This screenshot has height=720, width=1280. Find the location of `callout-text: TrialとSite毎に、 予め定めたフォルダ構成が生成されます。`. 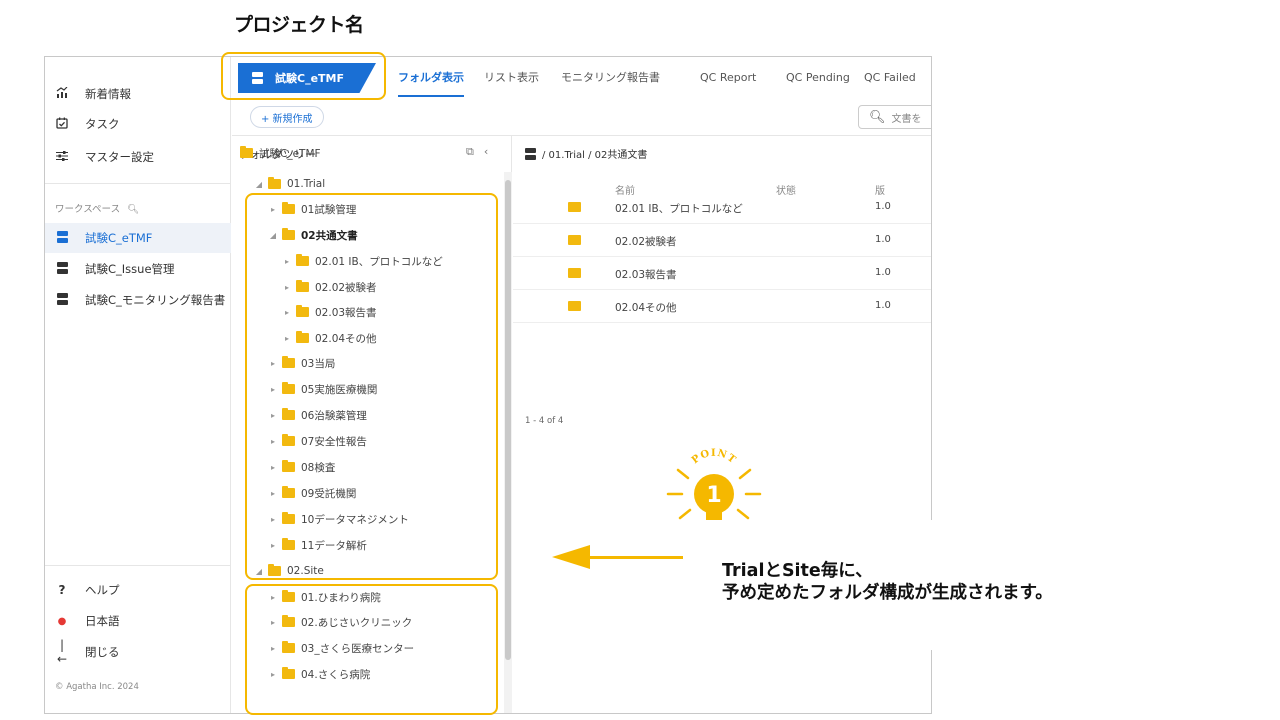

callout-text: TrialとSite毎に、 予め定めたフォルダ構成が生成されます。 is located at coordinates (887, 582).